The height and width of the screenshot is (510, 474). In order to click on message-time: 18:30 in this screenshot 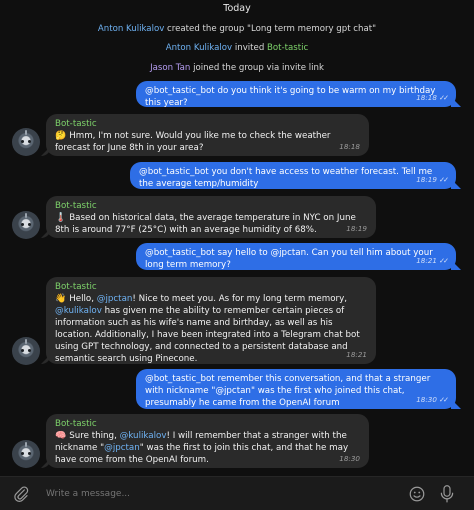, I will do `click(349, 458)`.